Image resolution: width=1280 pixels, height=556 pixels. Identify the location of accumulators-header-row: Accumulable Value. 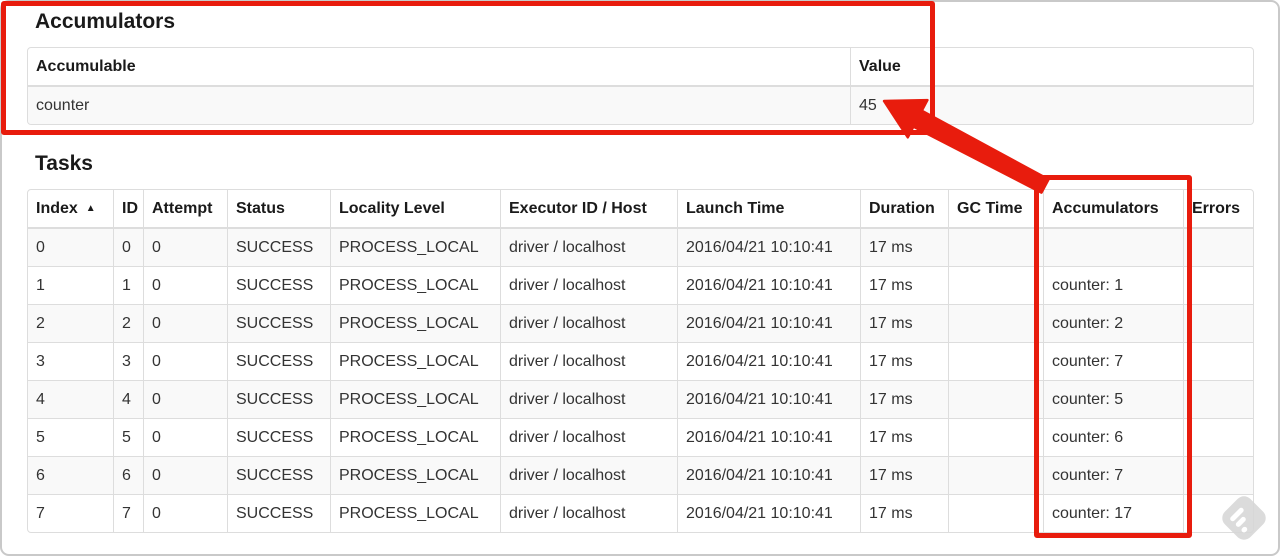
(640, 67).